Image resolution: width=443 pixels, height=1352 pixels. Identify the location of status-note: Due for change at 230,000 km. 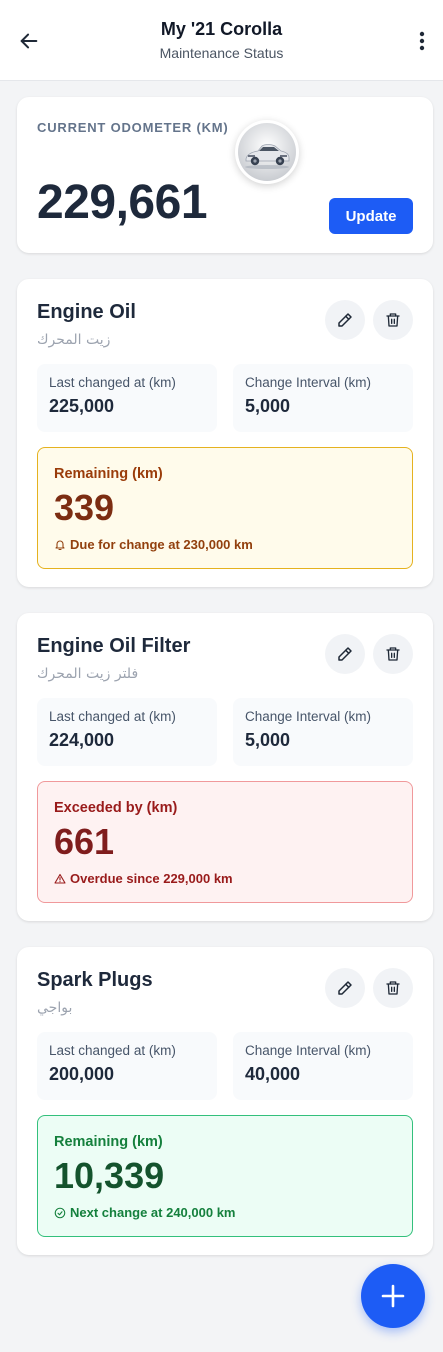
(153, 544).